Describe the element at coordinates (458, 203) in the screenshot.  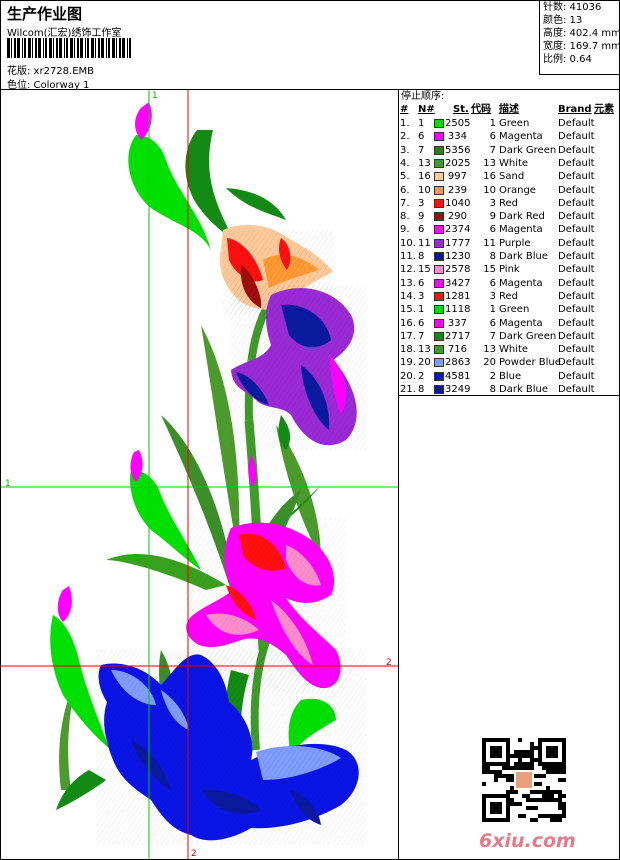
I see `row-stitches: 1040` at that location.